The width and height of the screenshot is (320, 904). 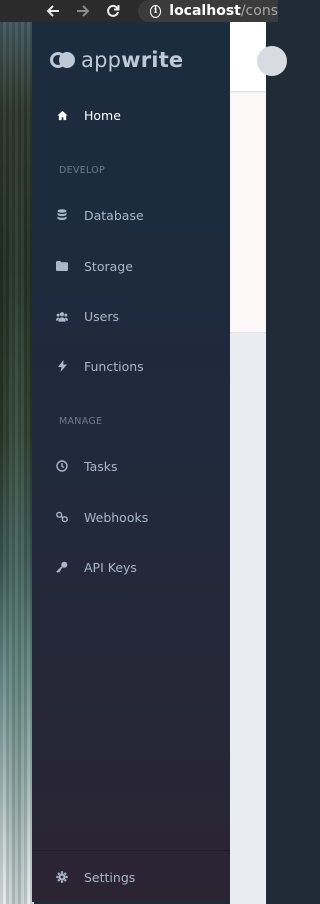 What do you see at coordinates (62, 115) in the screenshot?
I see `home-icon` at bounding box center [62, 115].